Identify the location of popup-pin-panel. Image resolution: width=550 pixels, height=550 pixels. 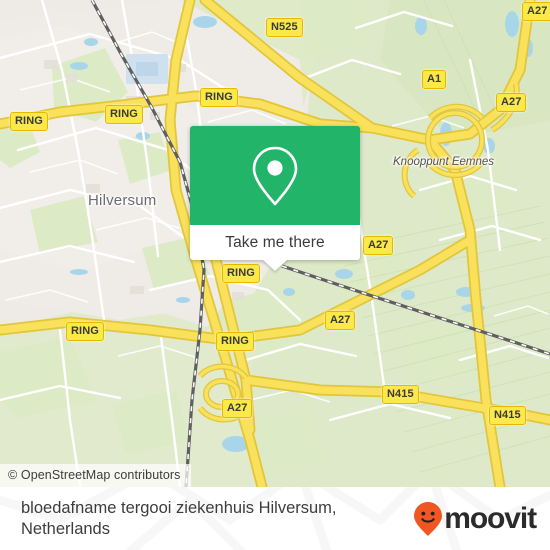
(275, 175).